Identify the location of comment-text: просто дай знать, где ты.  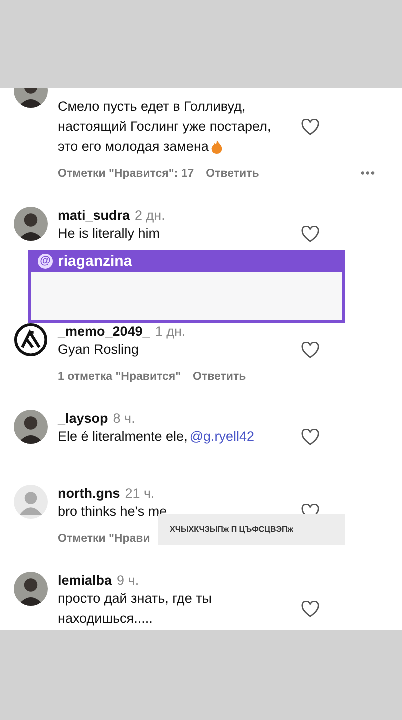
(135, 599).